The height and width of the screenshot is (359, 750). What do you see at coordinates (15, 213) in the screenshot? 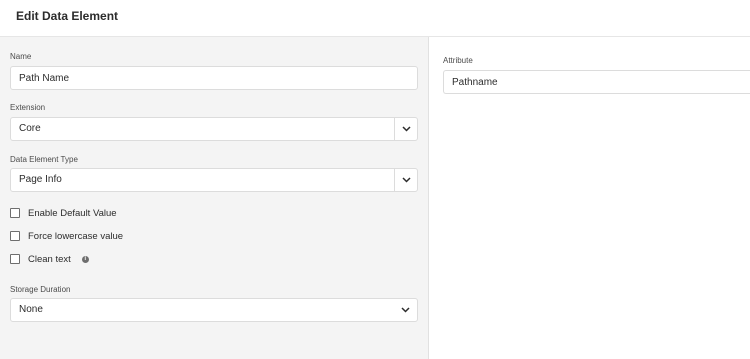
I see `enable-default-value-checkbox` at bounding box center [15, 213].